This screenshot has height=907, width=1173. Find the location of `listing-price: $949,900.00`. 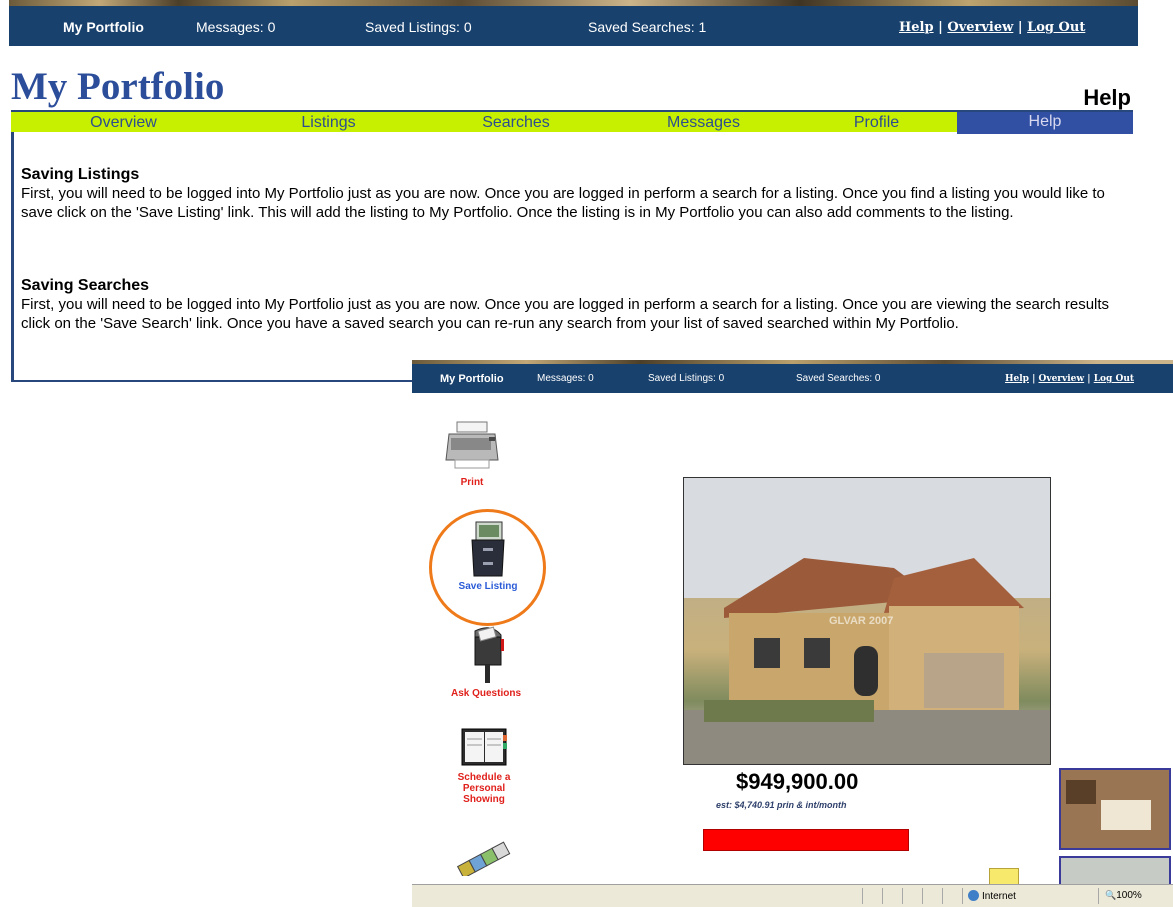

listing-price: $949,900.00 is located at coordinates (797, 781).